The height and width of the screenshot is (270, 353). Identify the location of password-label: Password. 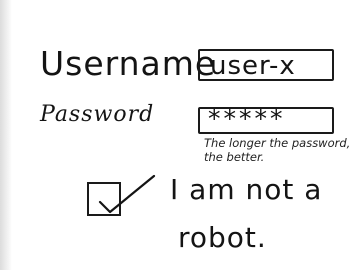
(97, 114).